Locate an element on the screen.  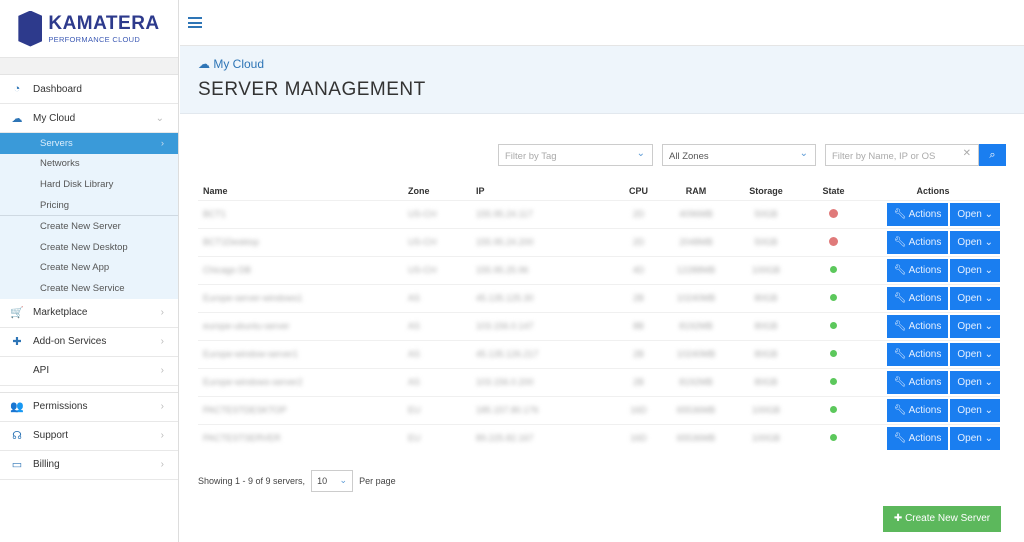
server-cpu: 2B is located at coordinates (638, 298).